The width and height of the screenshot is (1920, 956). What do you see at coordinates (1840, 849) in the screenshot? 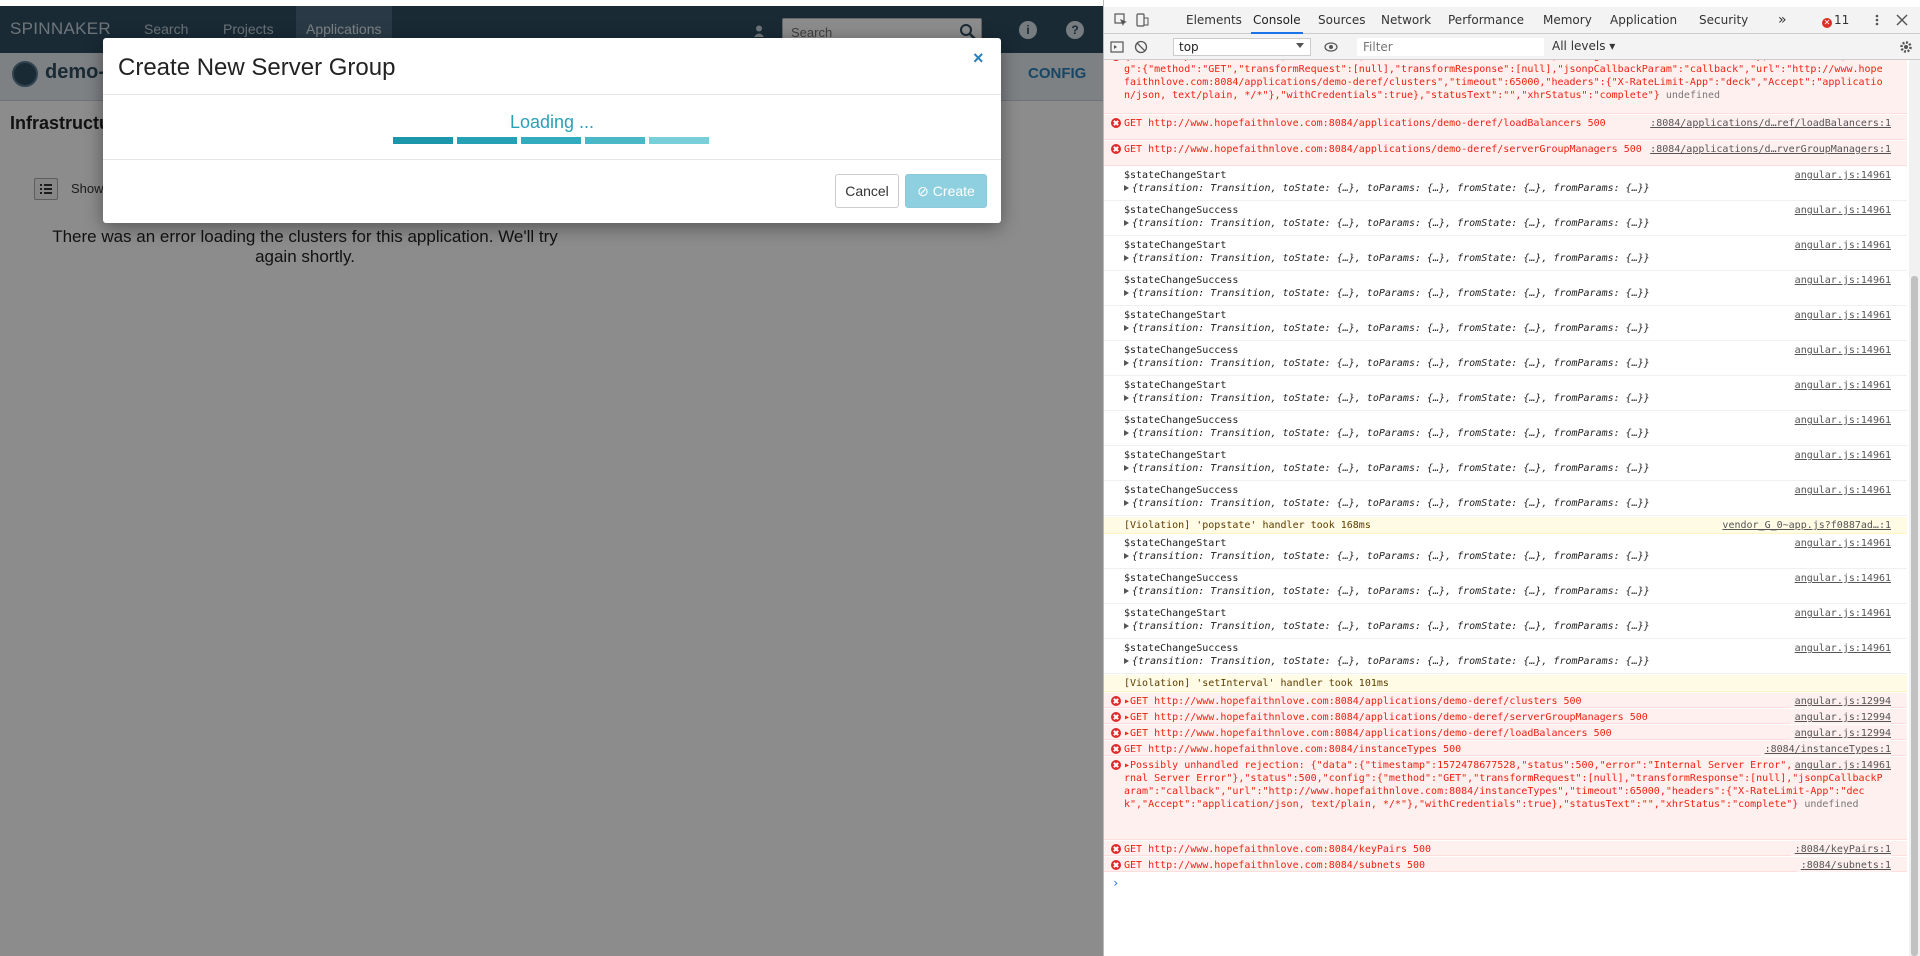
I see `source-link: :8084/keyPairs:1` at bounding box center [1840, 849].